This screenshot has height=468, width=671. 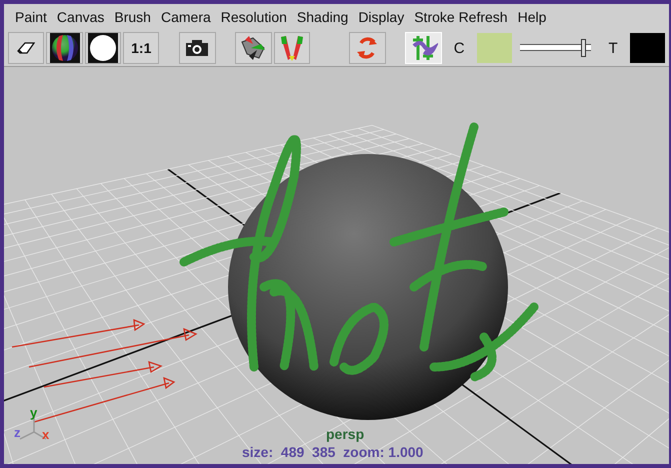 What do you see at coordinates (583, 48) in the screenshot?
I see `slider-thumb` at bounding box center [583, 48].